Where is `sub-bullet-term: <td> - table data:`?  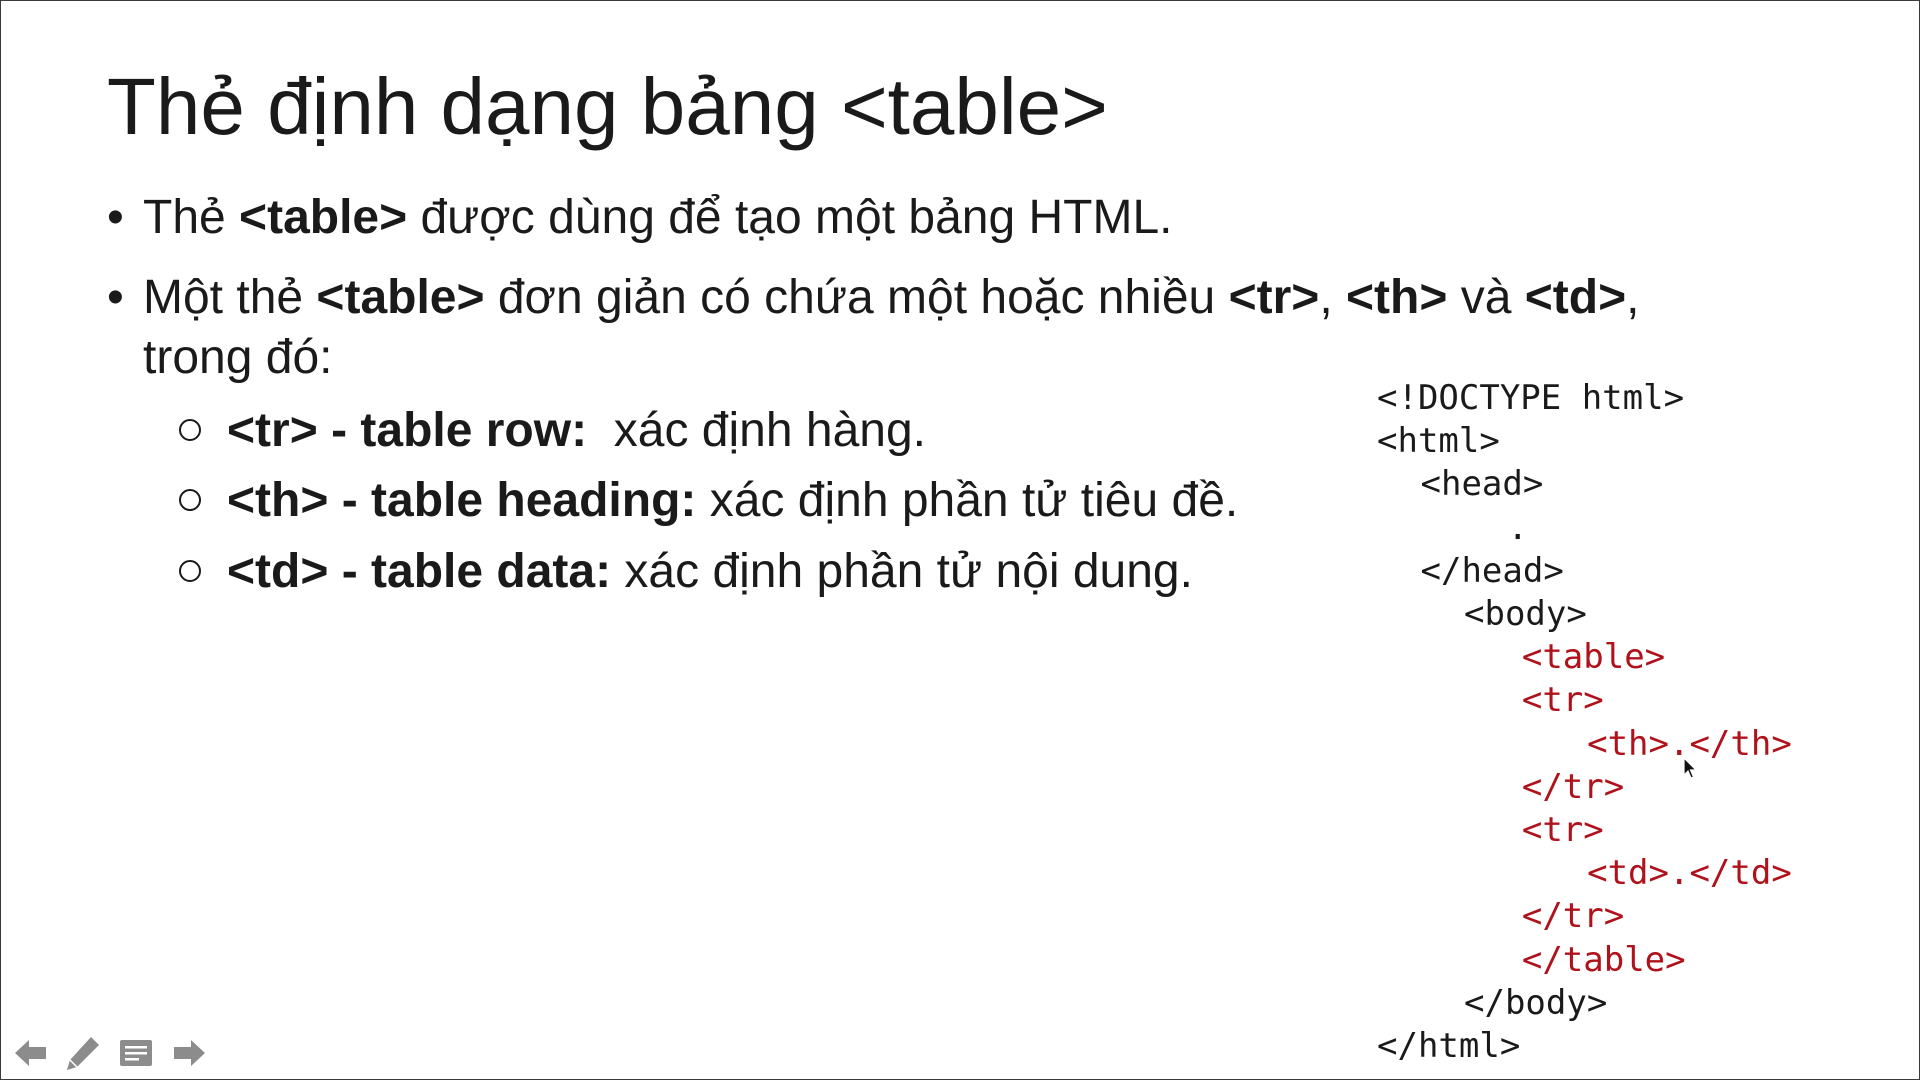
sub-bullet-term: <td> - table data: is located at coordinates (419, 571).